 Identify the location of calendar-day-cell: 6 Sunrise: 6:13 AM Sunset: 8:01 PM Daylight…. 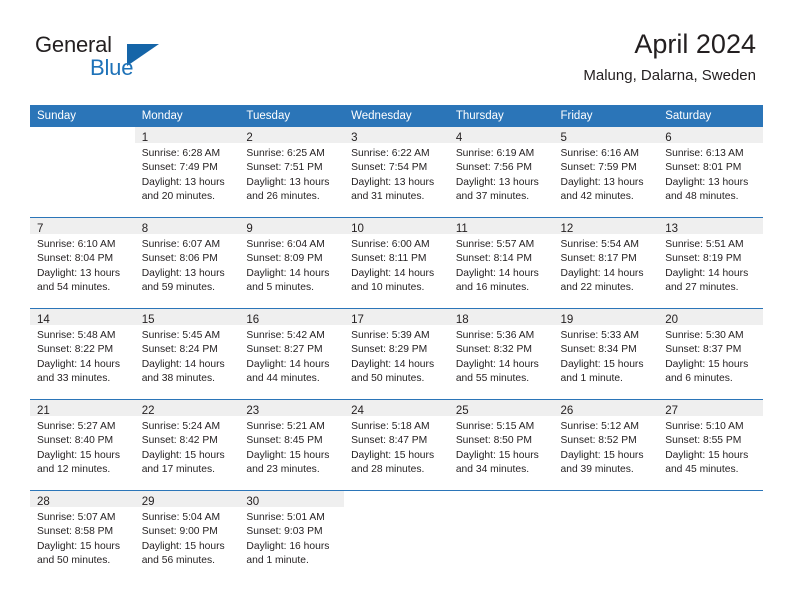
(710, 172).